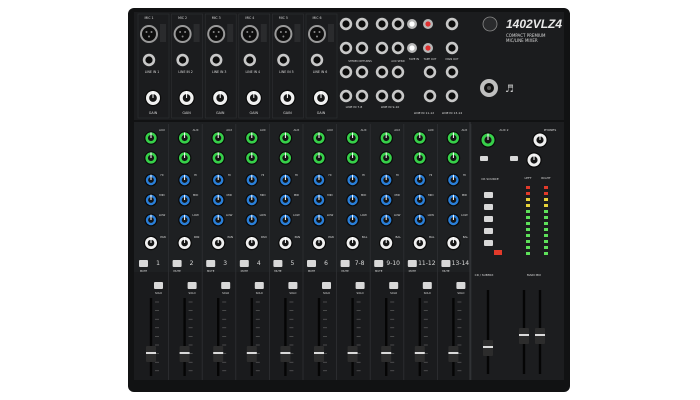  Describe the element at coordinates (540, 140) in the screenshot. I see `phones-level-knob` at that location.